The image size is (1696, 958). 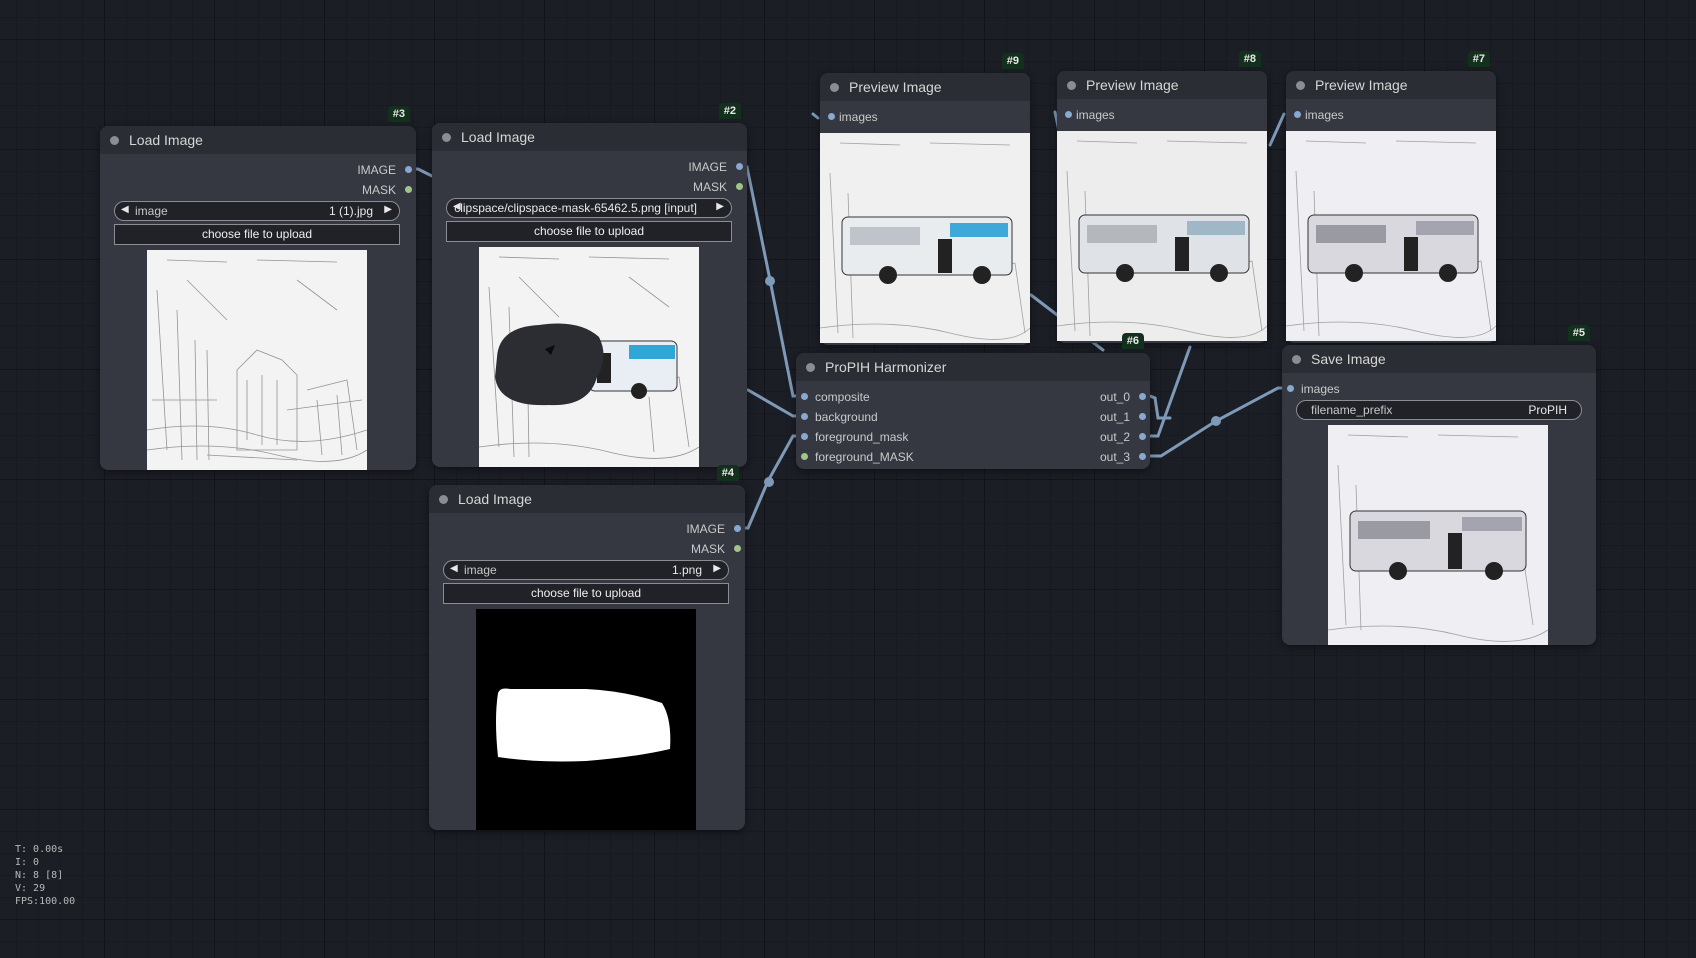 What do you see at coordinates (804, 396) in the screenshot?
I see `input-slot-composite` at bounding box center [804, 396].